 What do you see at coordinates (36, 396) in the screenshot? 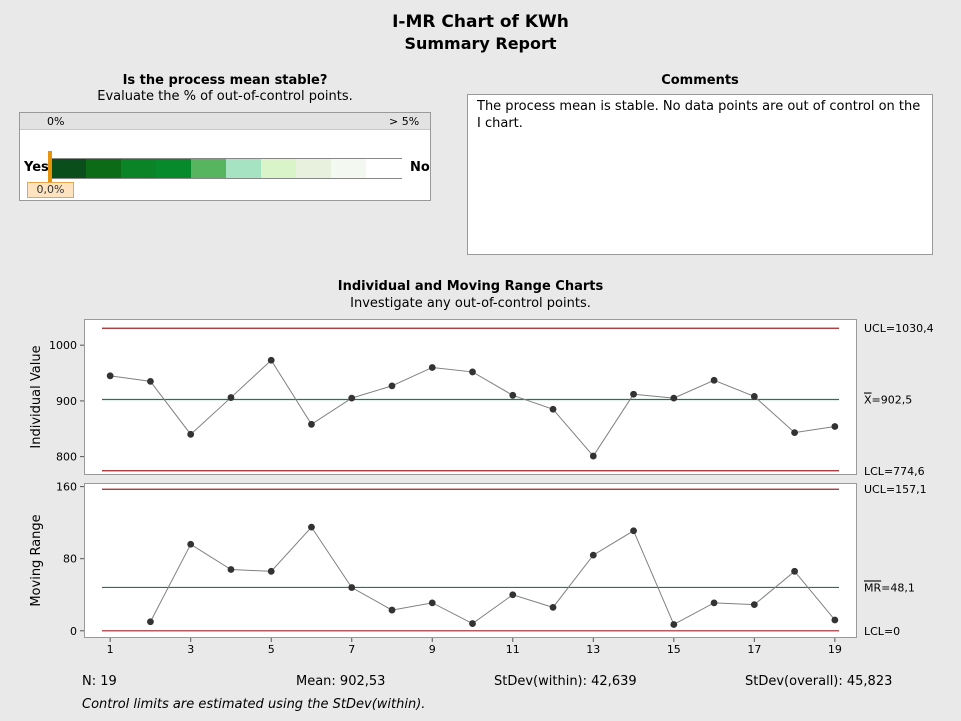
I see `individual-ylabel: Individual Value` at bounding box center [36, 396].